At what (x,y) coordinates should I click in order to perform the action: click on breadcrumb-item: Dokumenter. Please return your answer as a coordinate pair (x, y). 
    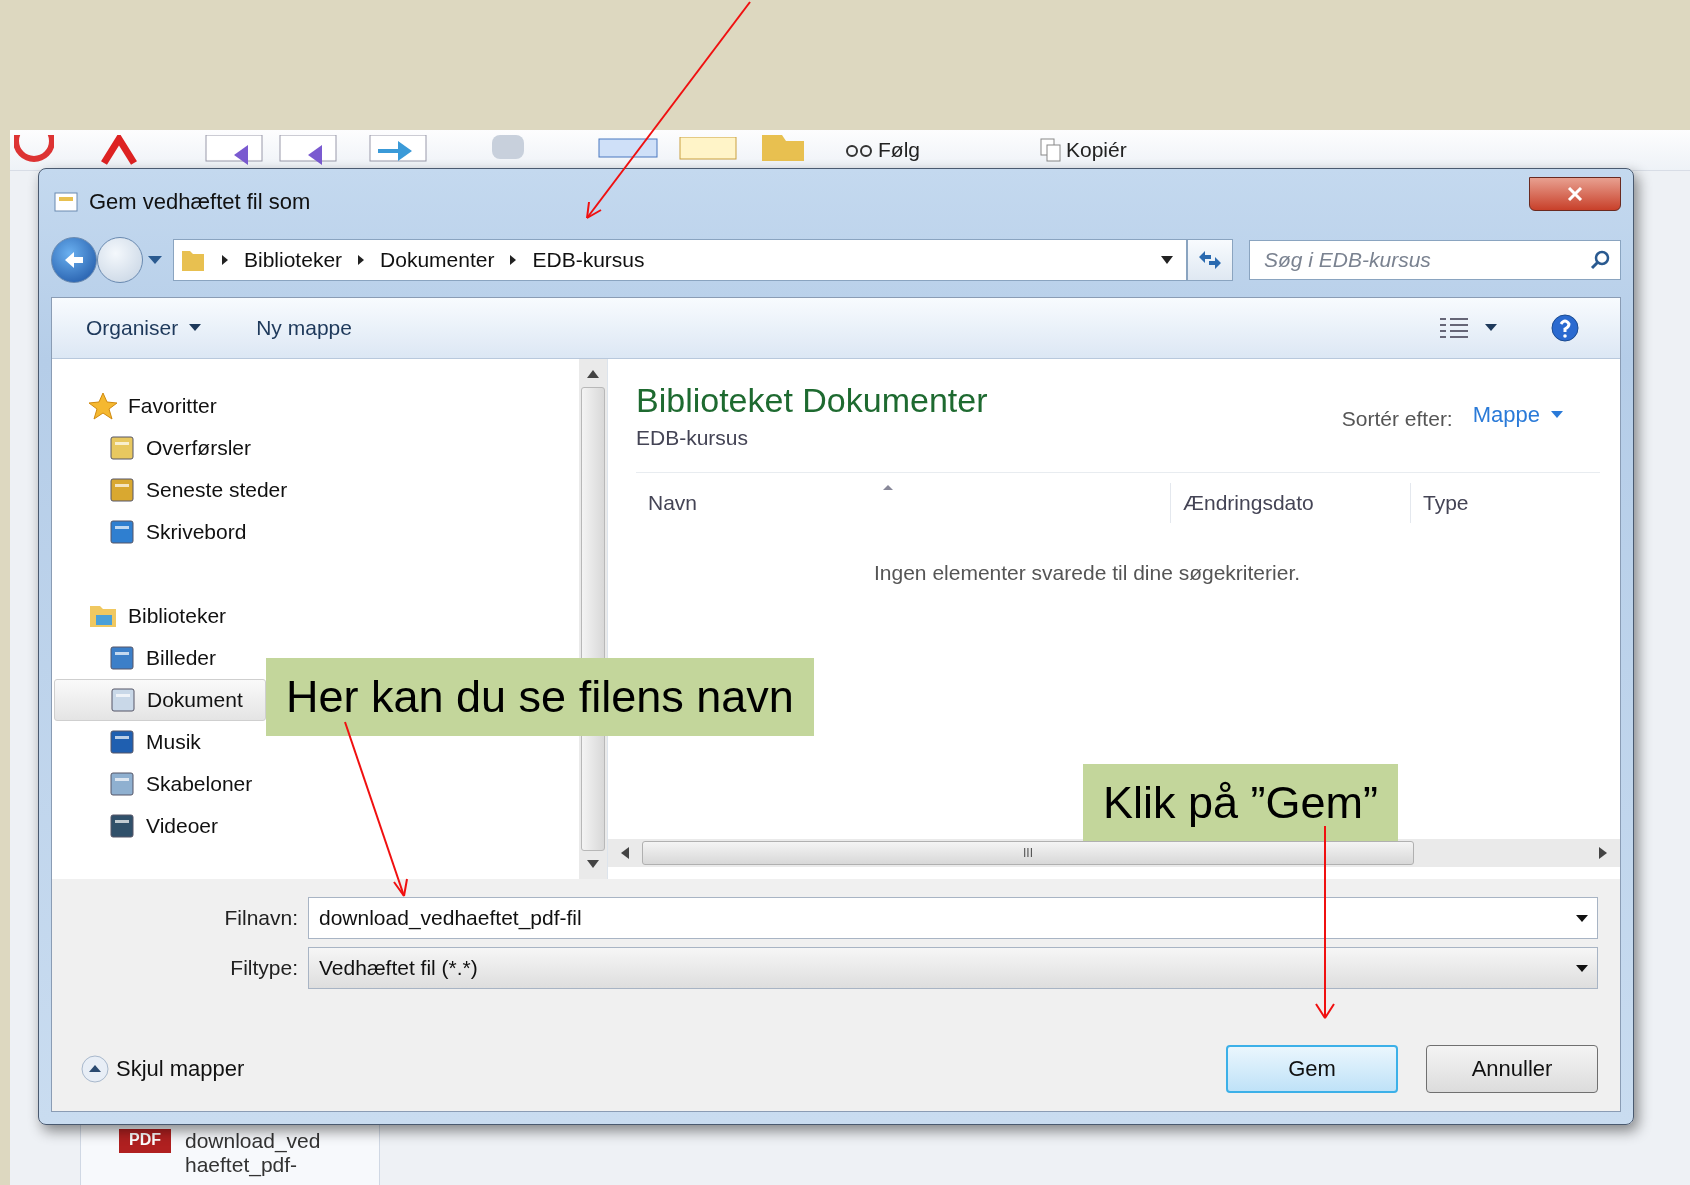
    Looking at the image, I should click on (437, 260).